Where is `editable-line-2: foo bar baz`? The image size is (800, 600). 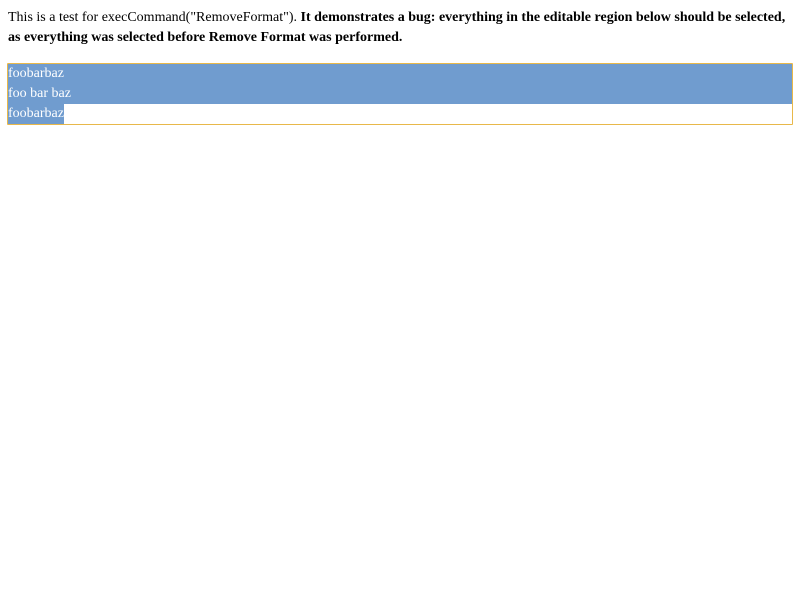 editable-line-2: foo bar baz is located at coordinates (400, 94).